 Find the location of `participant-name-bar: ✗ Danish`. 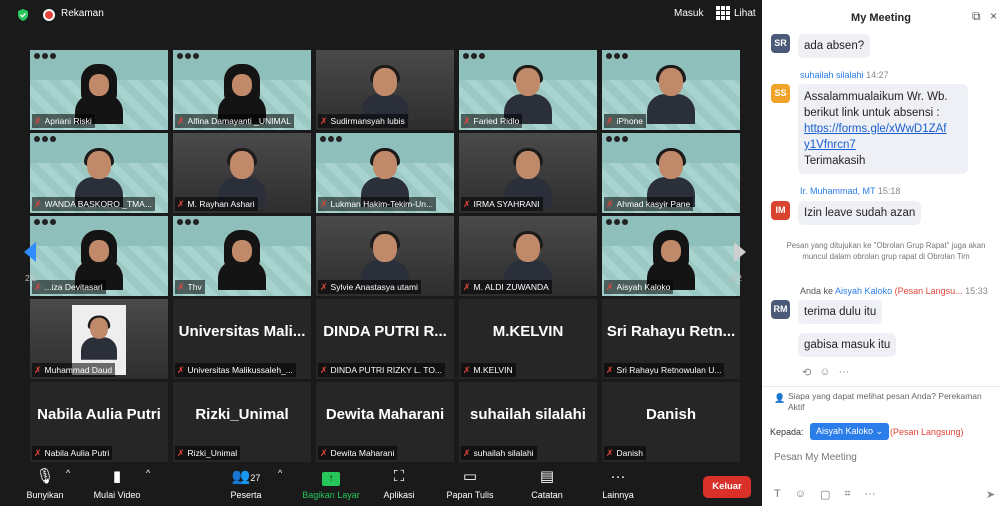

participant-name-bar: ✗ Danish is located at coordinates (625, 453).